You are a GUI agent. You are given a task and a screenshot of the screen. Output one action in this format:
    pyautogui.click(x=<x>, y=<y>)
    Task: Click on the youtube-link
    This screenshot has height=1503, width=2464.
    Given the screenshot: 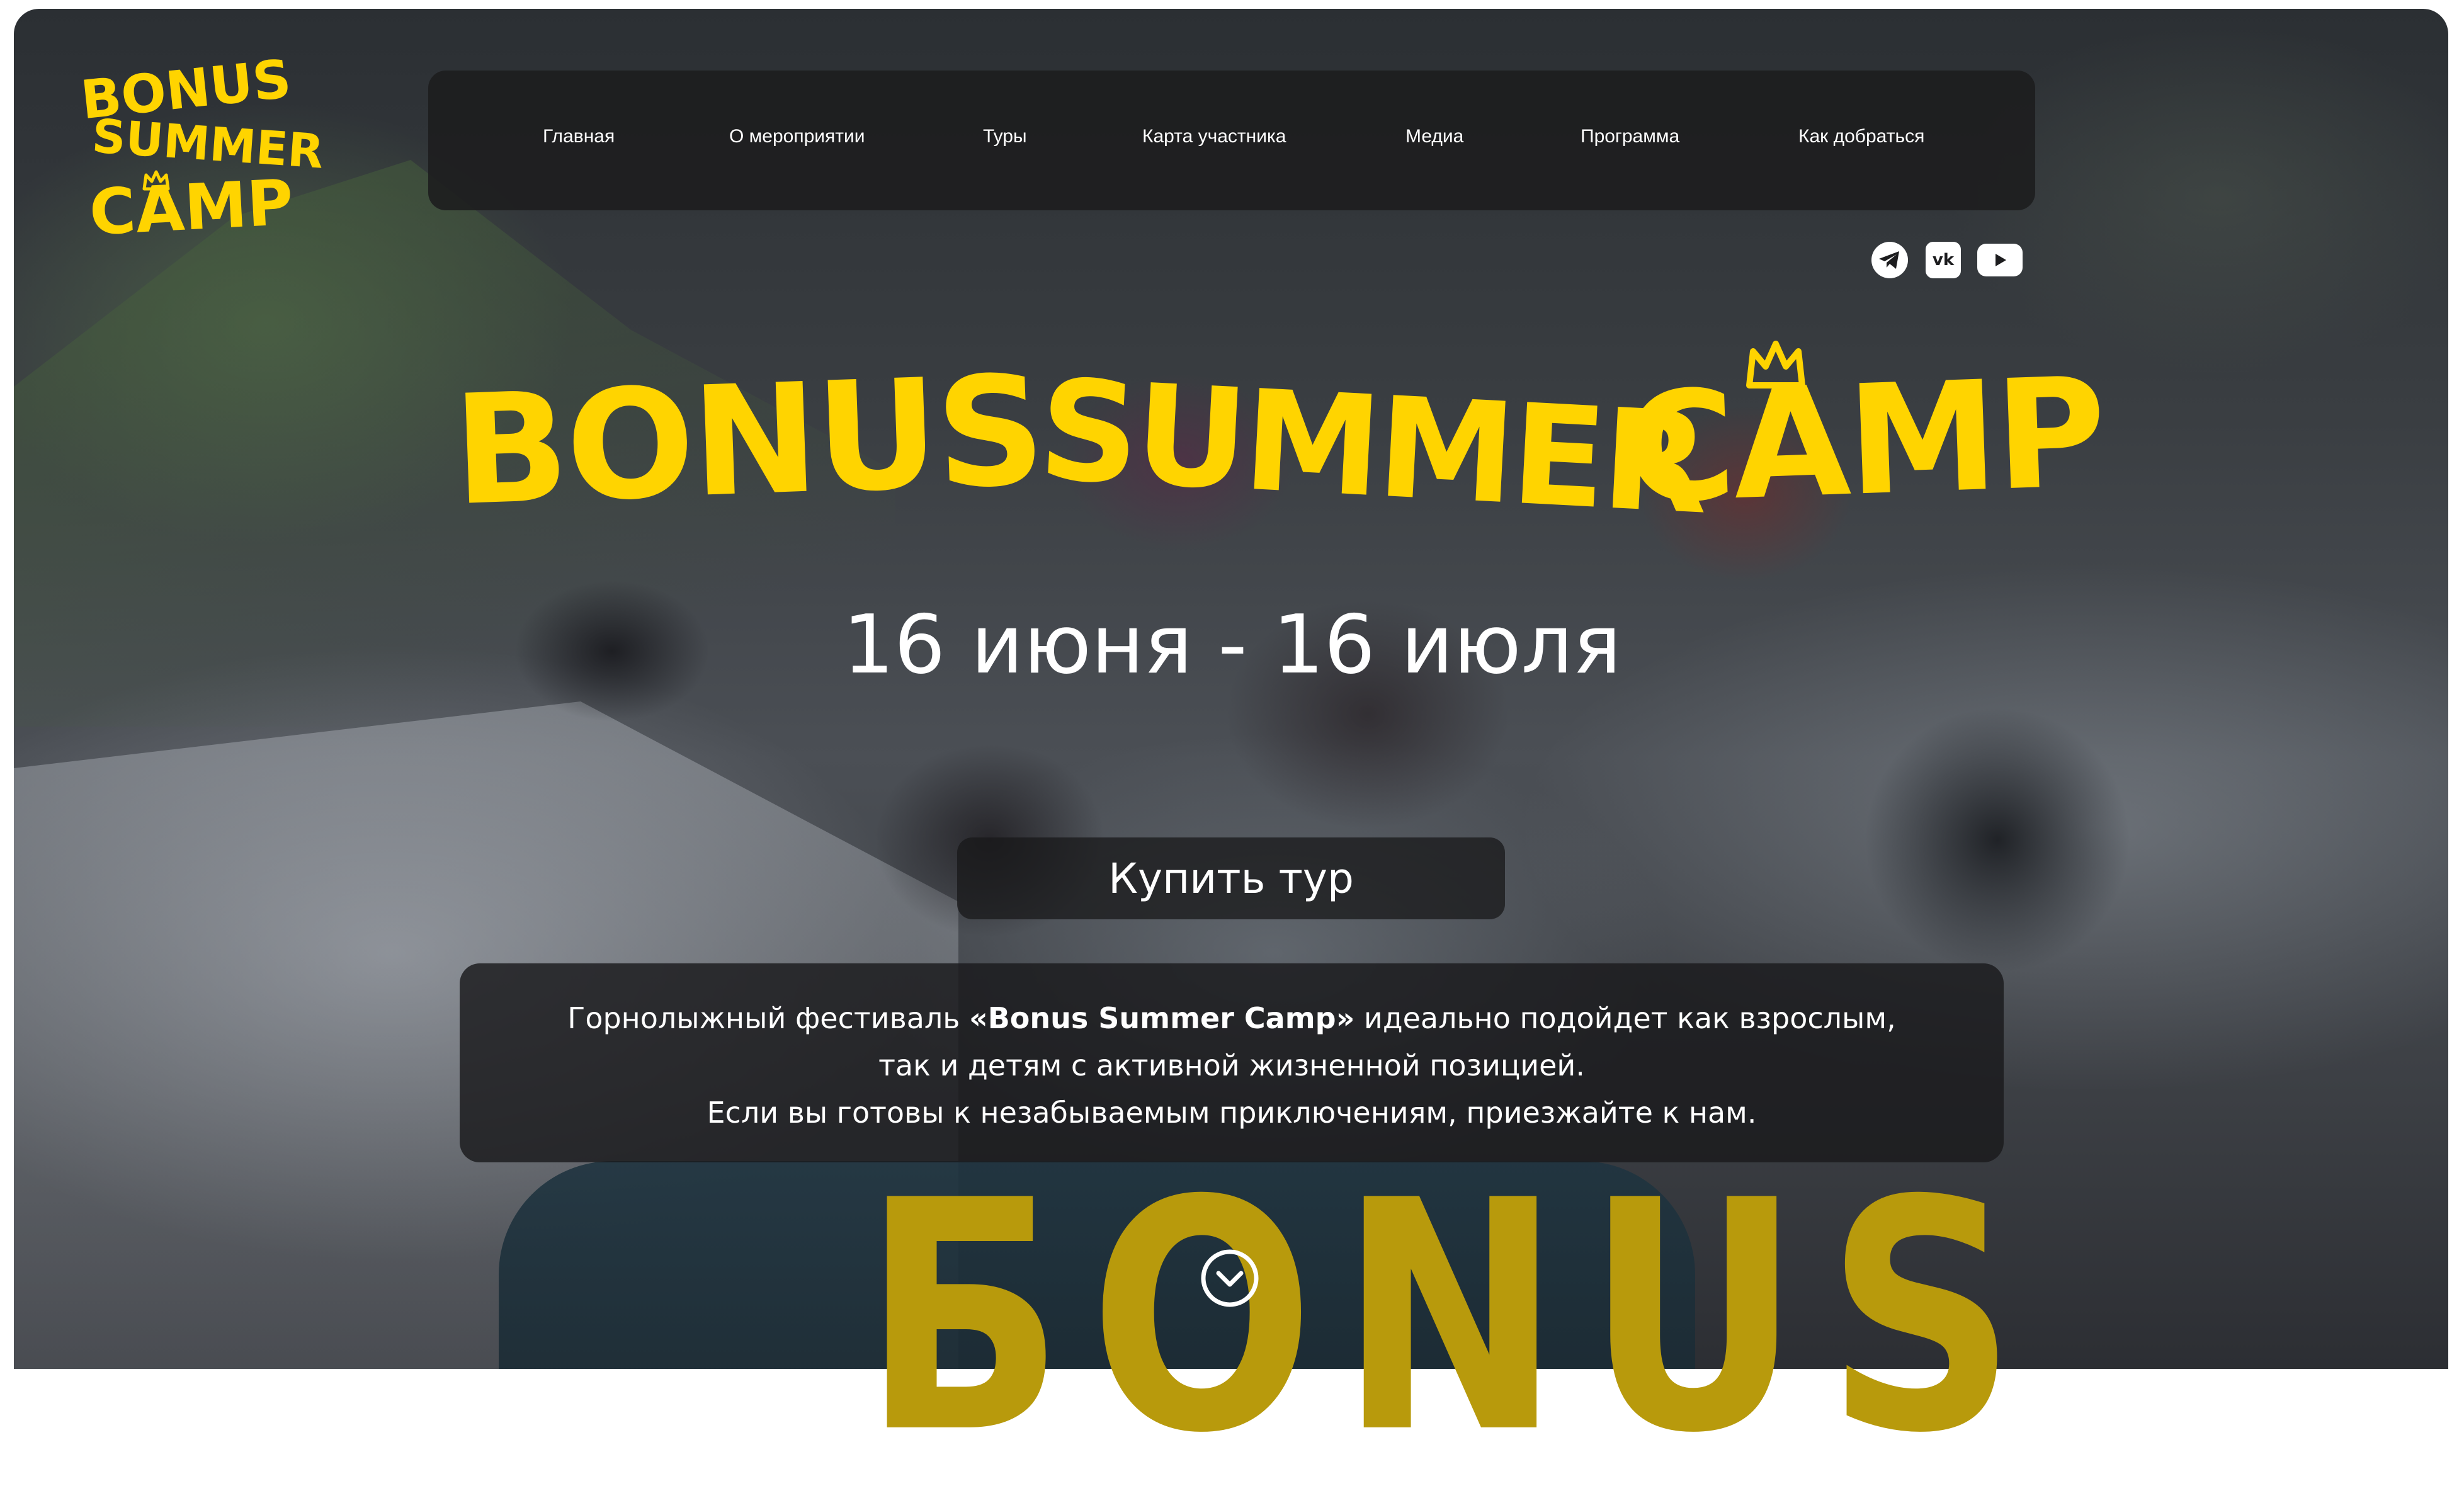 What is the action you would take?
    pyautogui.click(x=2000, y=260)
    